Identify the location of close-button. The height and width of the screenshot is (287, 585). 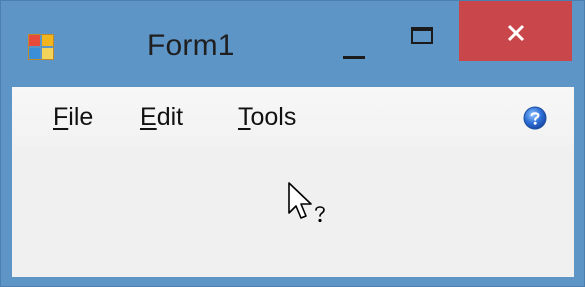
(515, 31).